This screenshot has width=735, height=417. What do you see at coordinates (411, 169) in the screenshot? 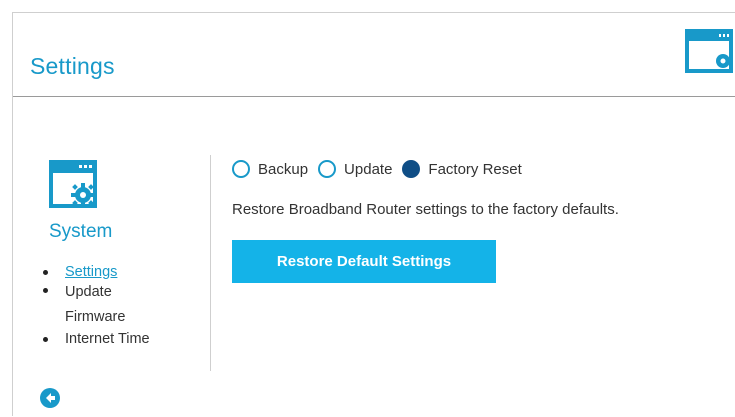
I see `radio-button-checked` at bounding box center [411, 169].